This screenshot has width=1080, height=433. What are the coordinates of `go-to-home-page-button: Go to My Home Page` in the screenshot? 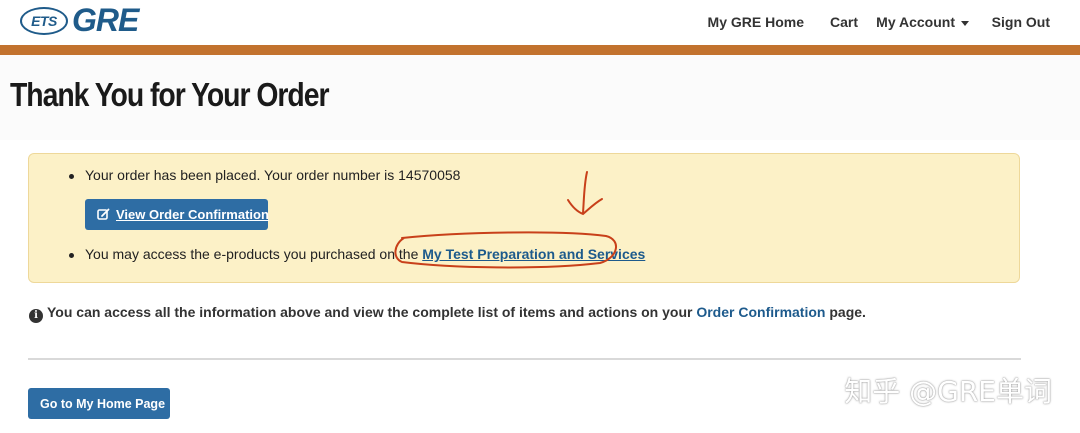 It's located at (99, 403).